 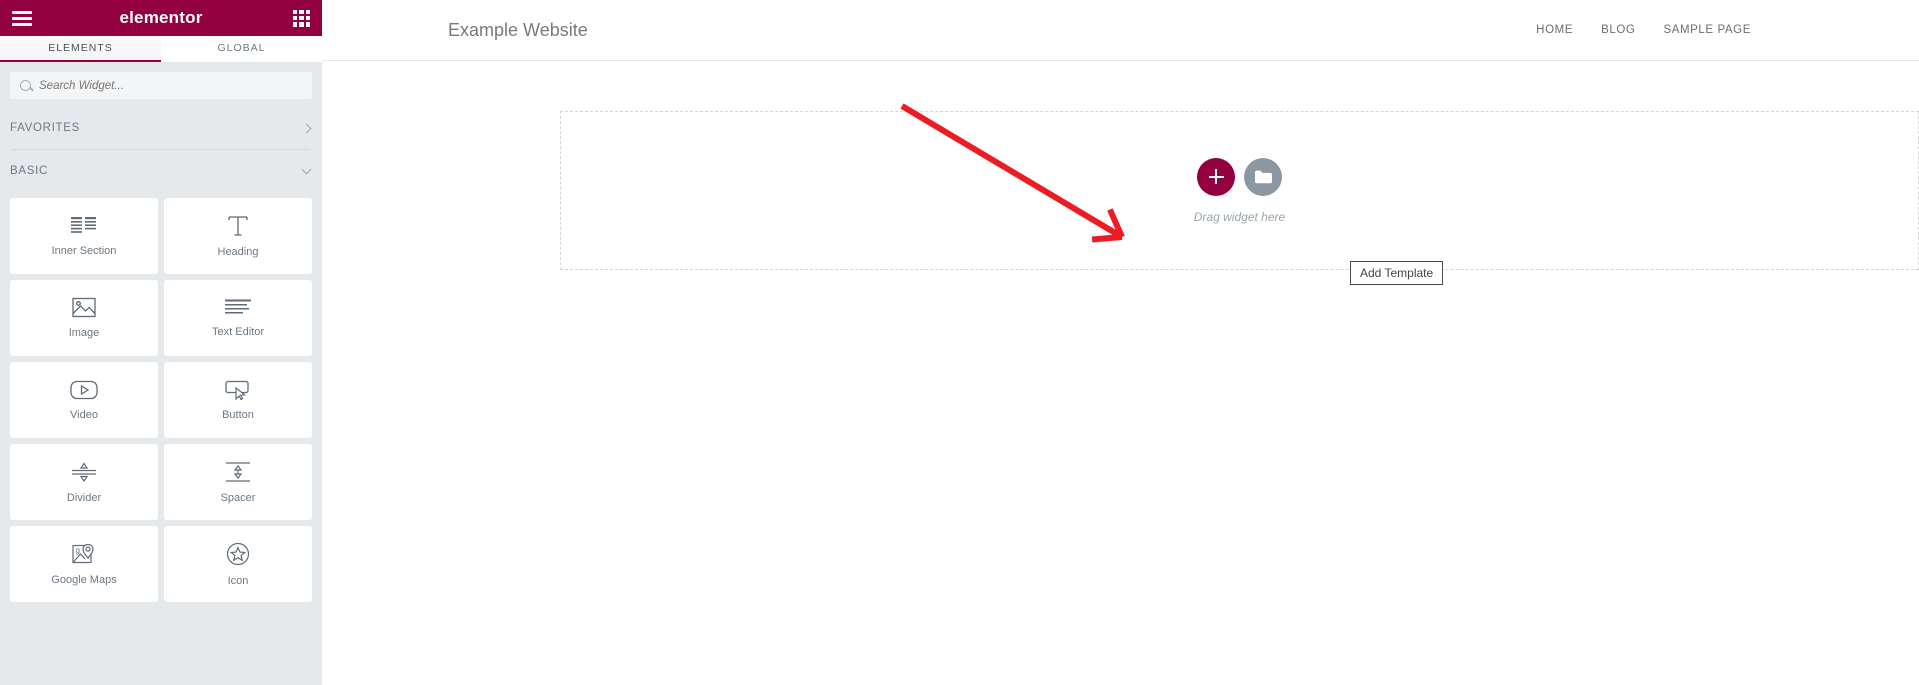 What do you see at coordinates (22, 18) in the screenshot?
I see `hamburger-icon` at bounding box center [22, 18].